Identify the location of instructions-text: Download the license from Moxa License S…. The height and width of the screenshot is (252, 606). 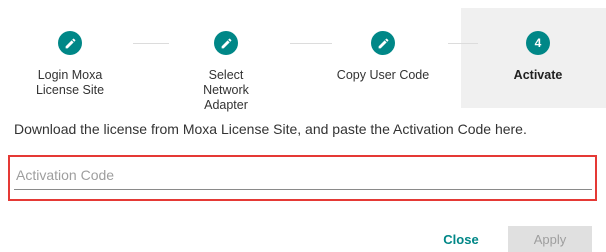
(270, 129).